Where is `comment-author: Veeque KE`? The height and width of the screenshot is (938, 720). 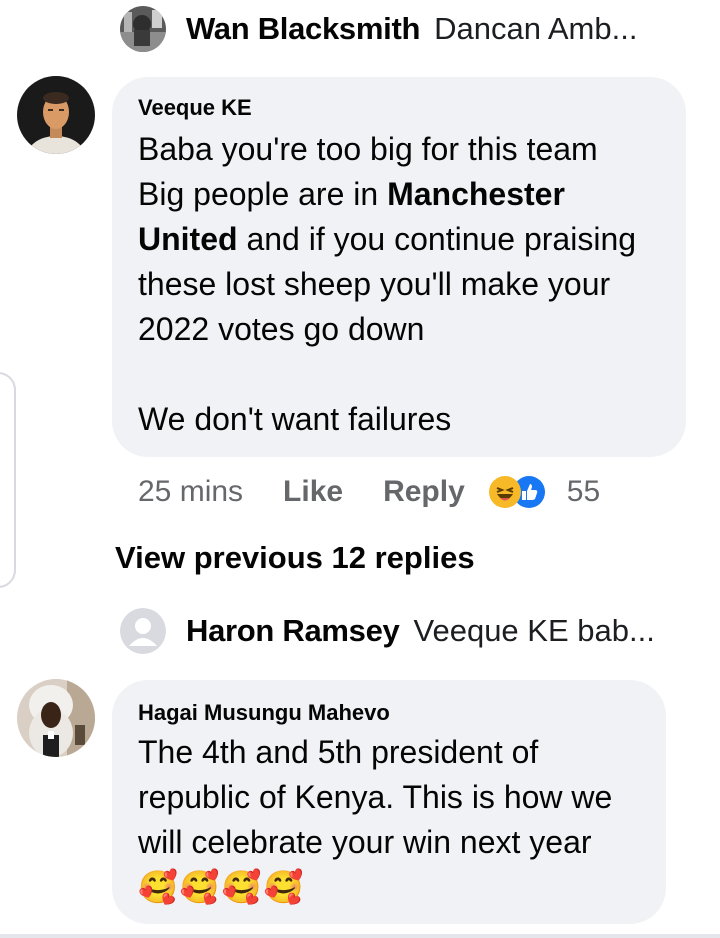
comment-author: Veeque KE is located at coordinates (195, 108).